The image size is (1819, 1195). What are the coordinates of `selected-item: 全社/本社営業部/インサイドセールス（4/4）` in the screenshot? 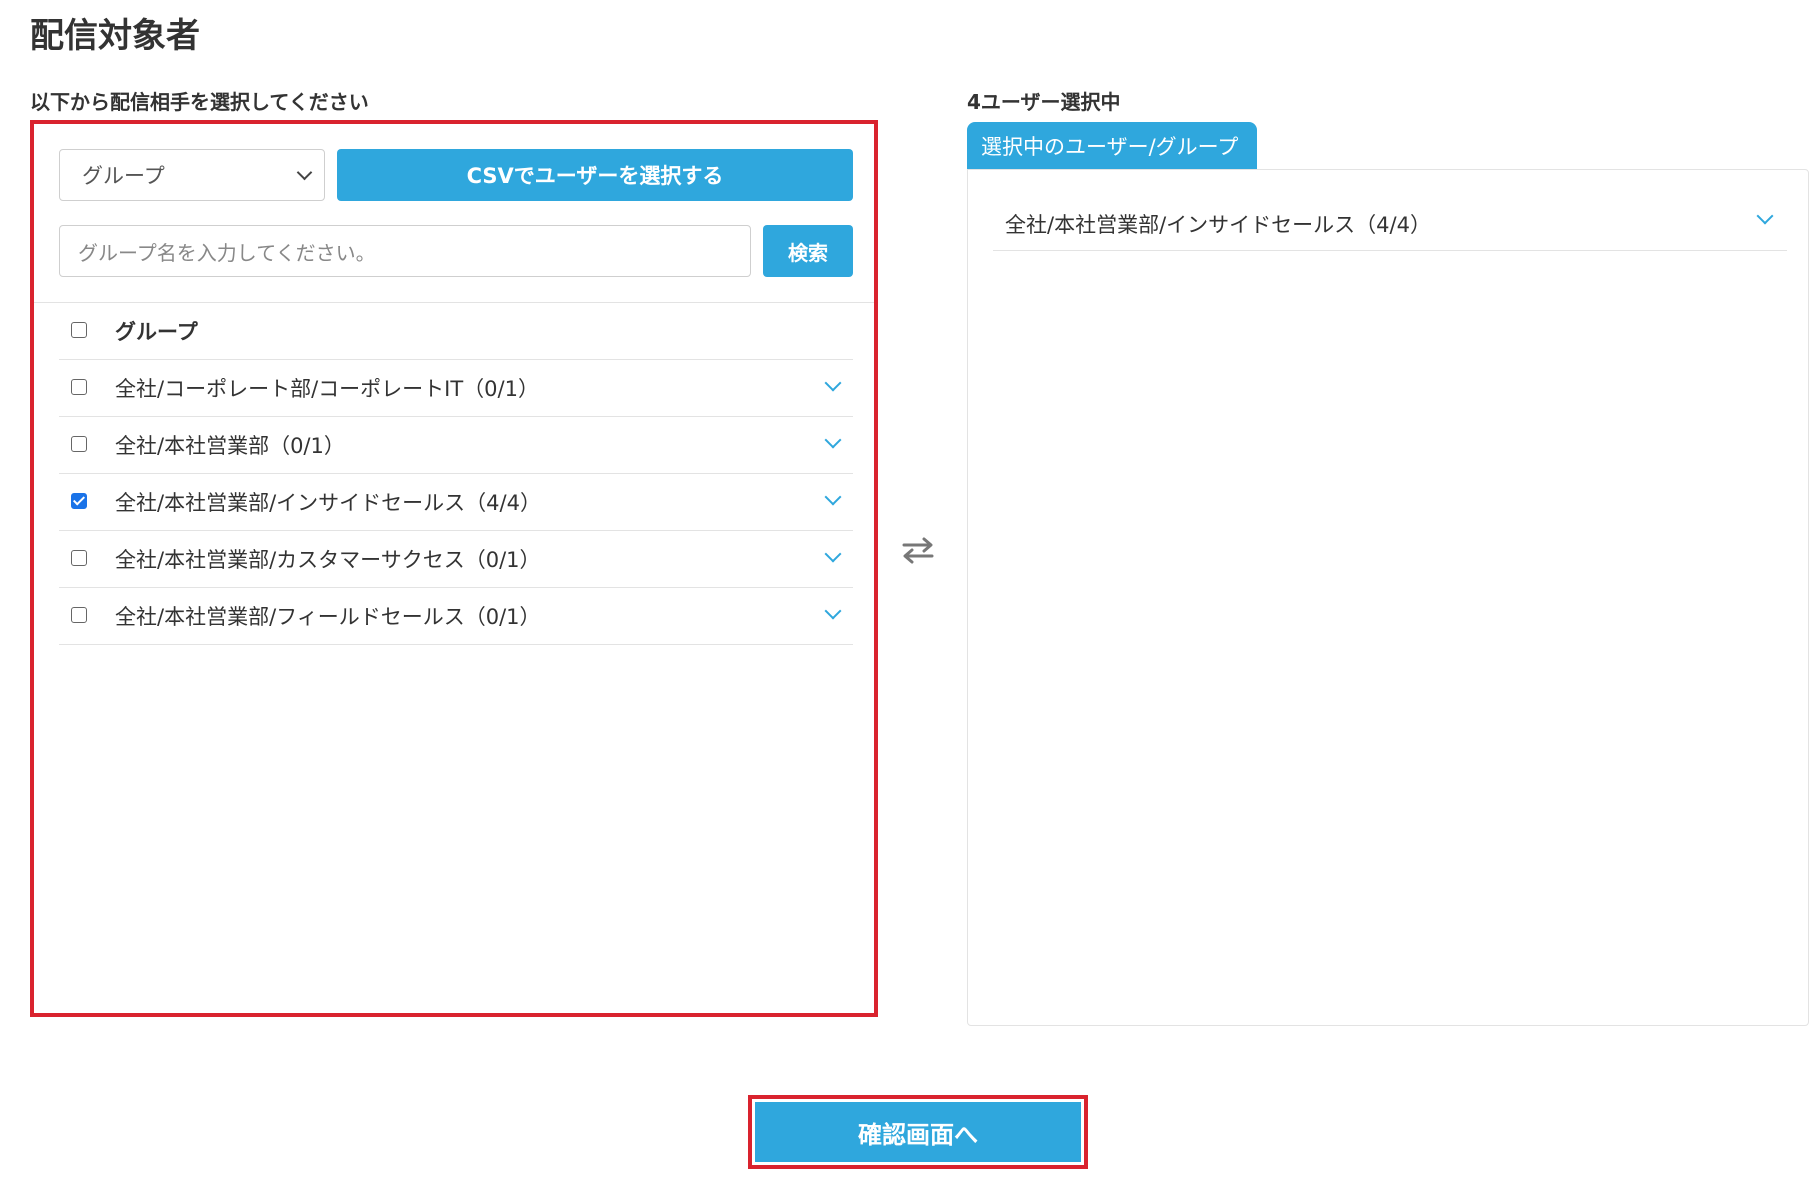 It's located at (1390, 222).